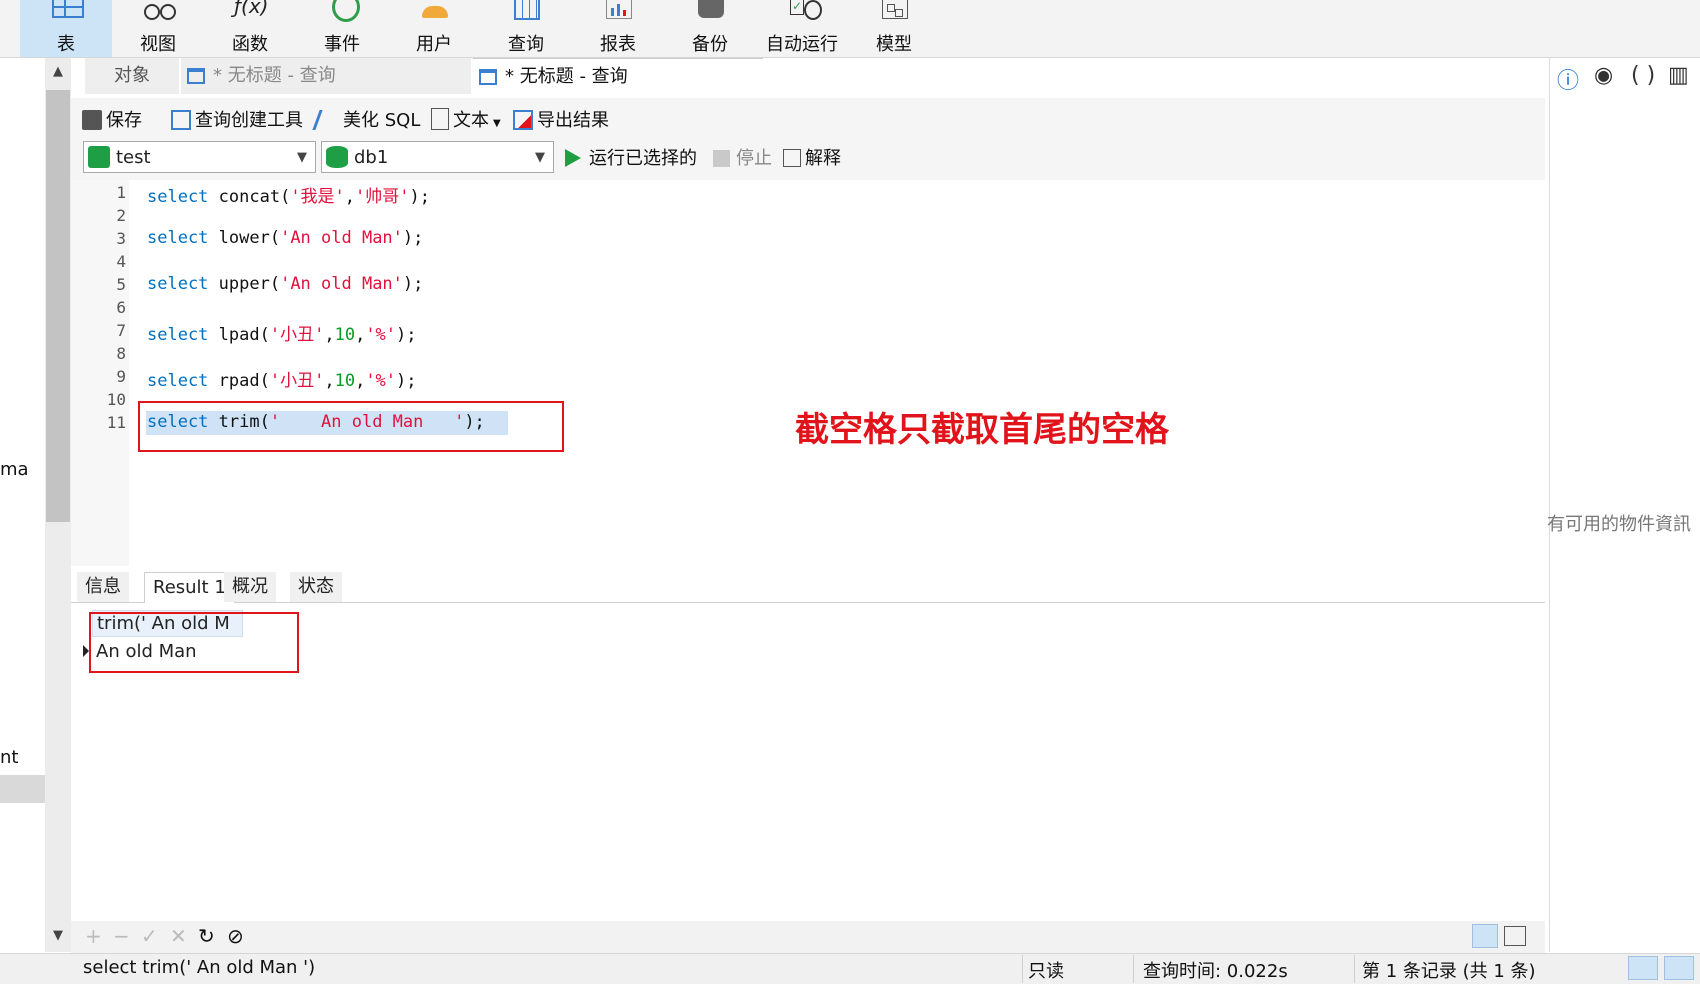 This screenshot has width=1700, height=984. What do you see at coordinates (178, 936) in the screenshot?
I see `discard-changes-button: ✕` at bounding box center [178, 936].